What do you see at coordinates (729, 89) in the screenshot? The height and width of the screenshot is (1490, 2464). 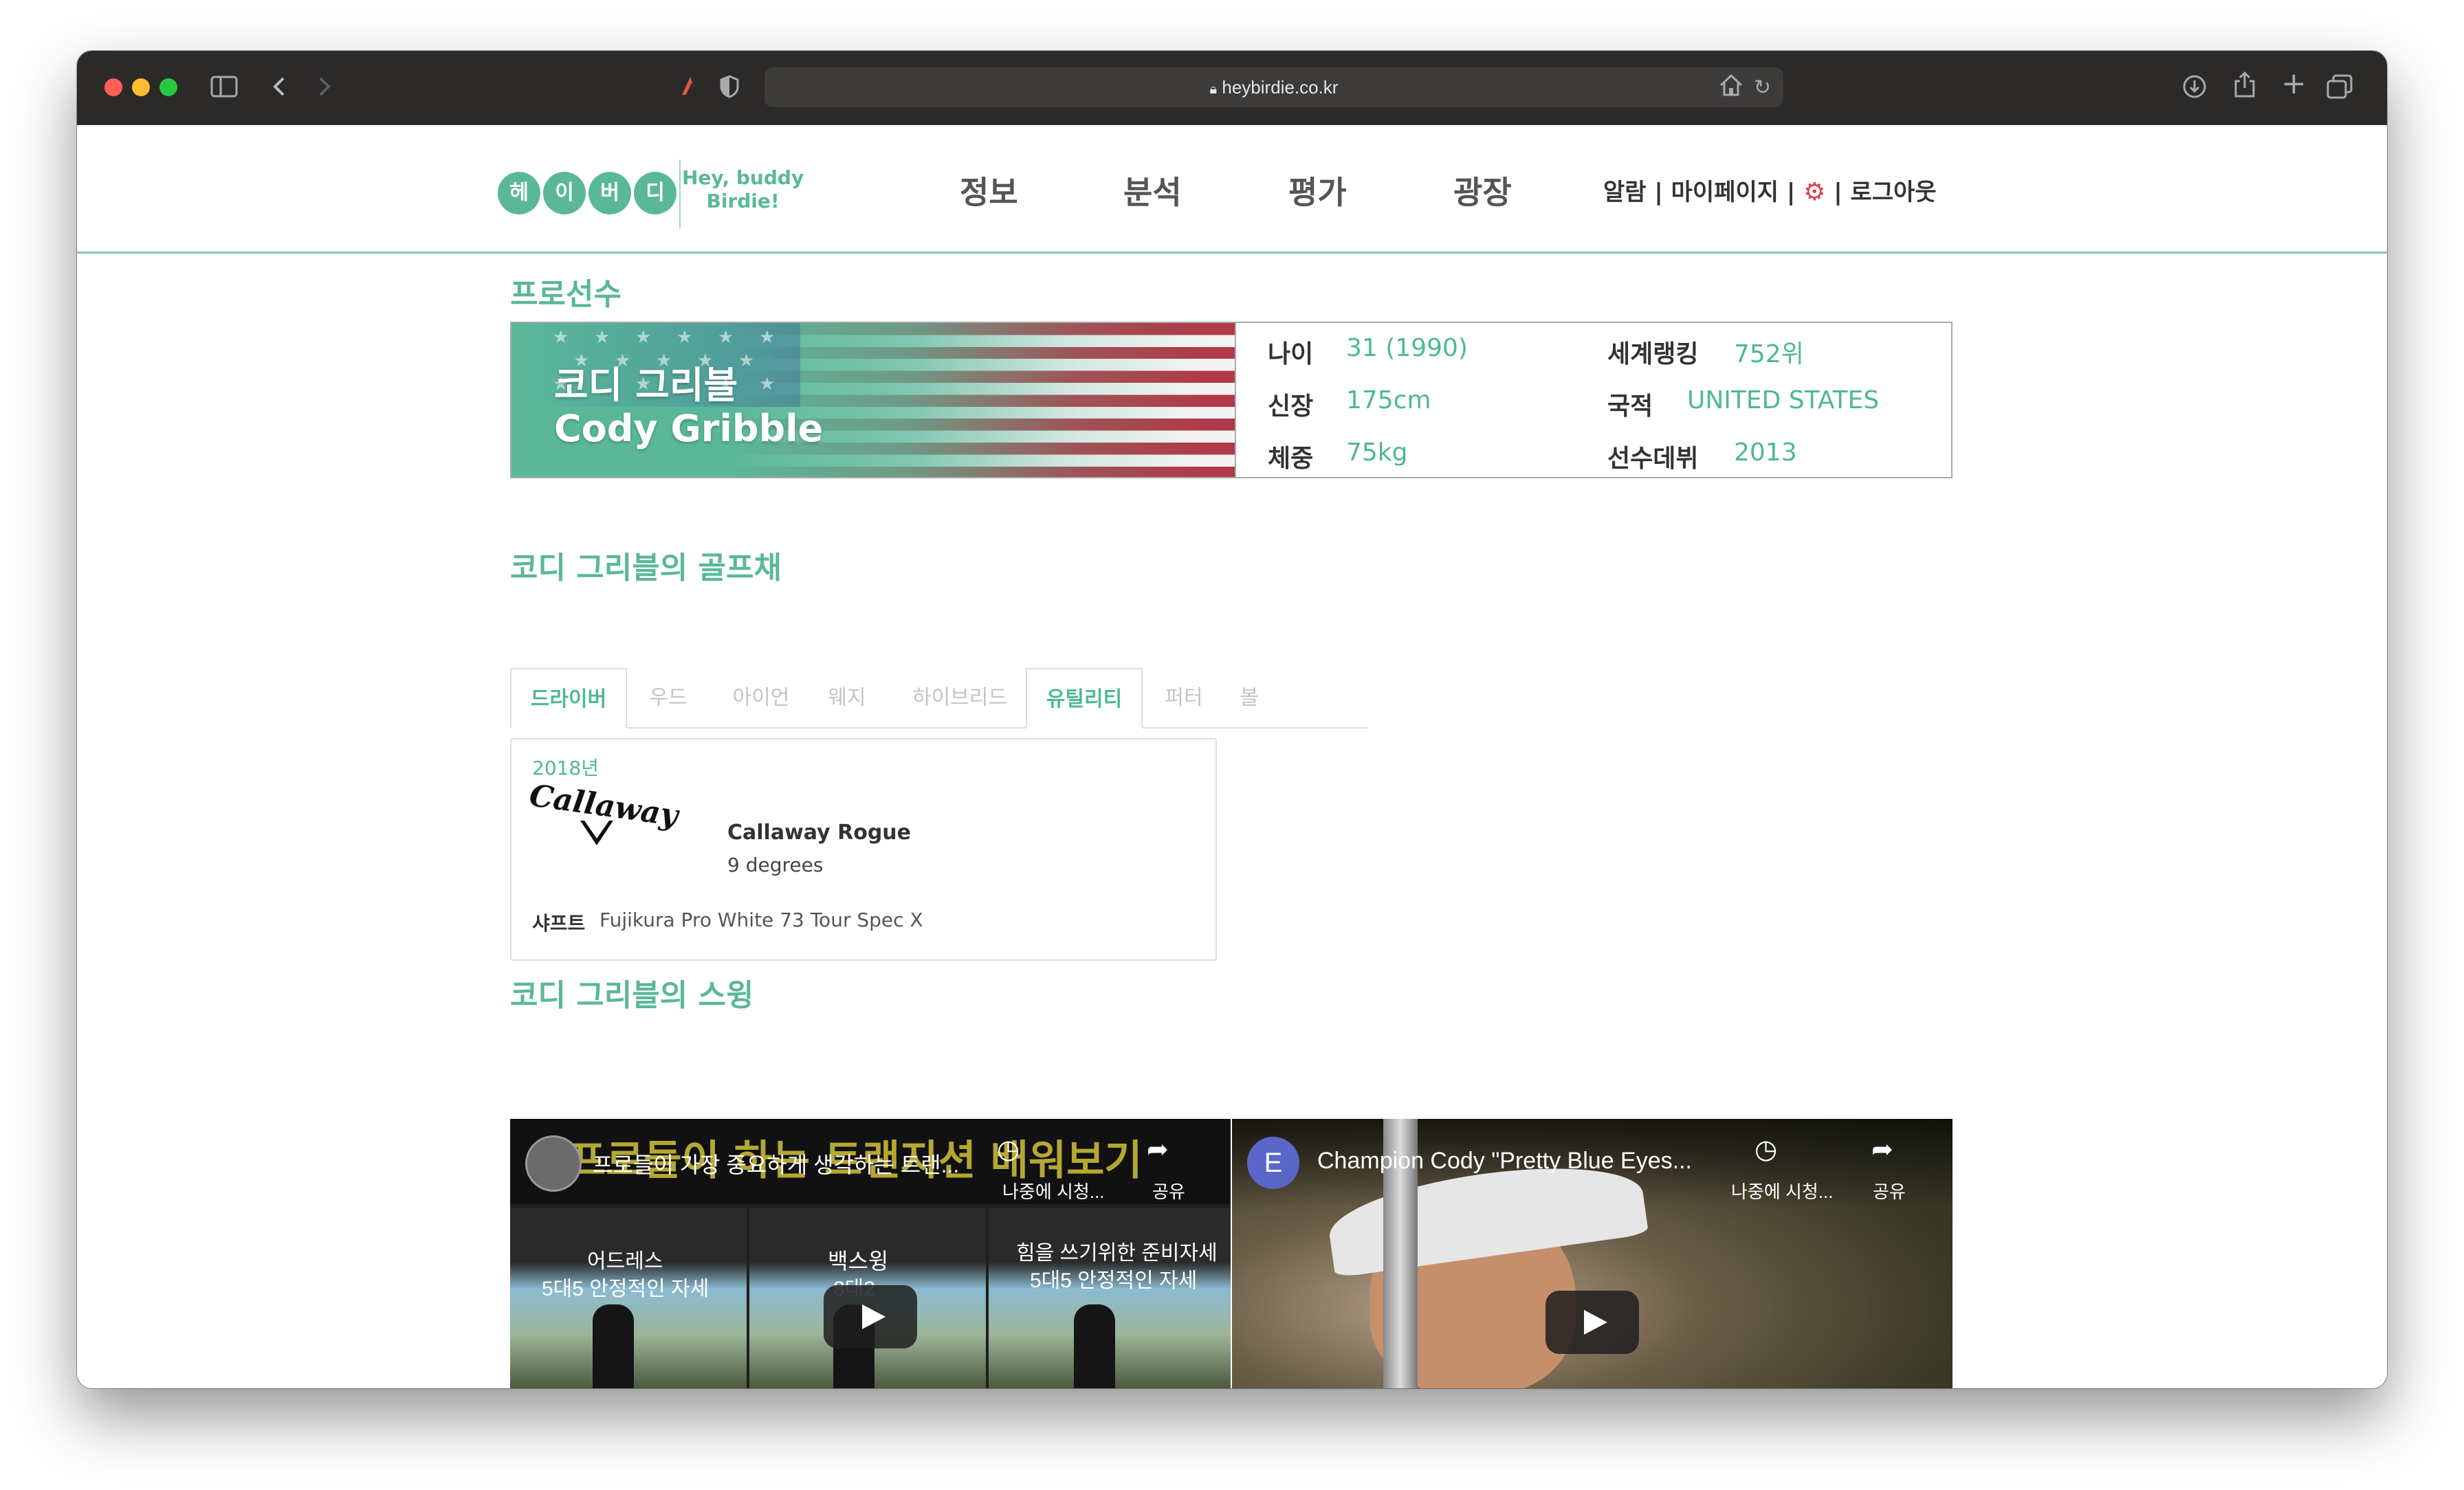 I see `privacy-shield-icon` at bounding box center [729, 89].